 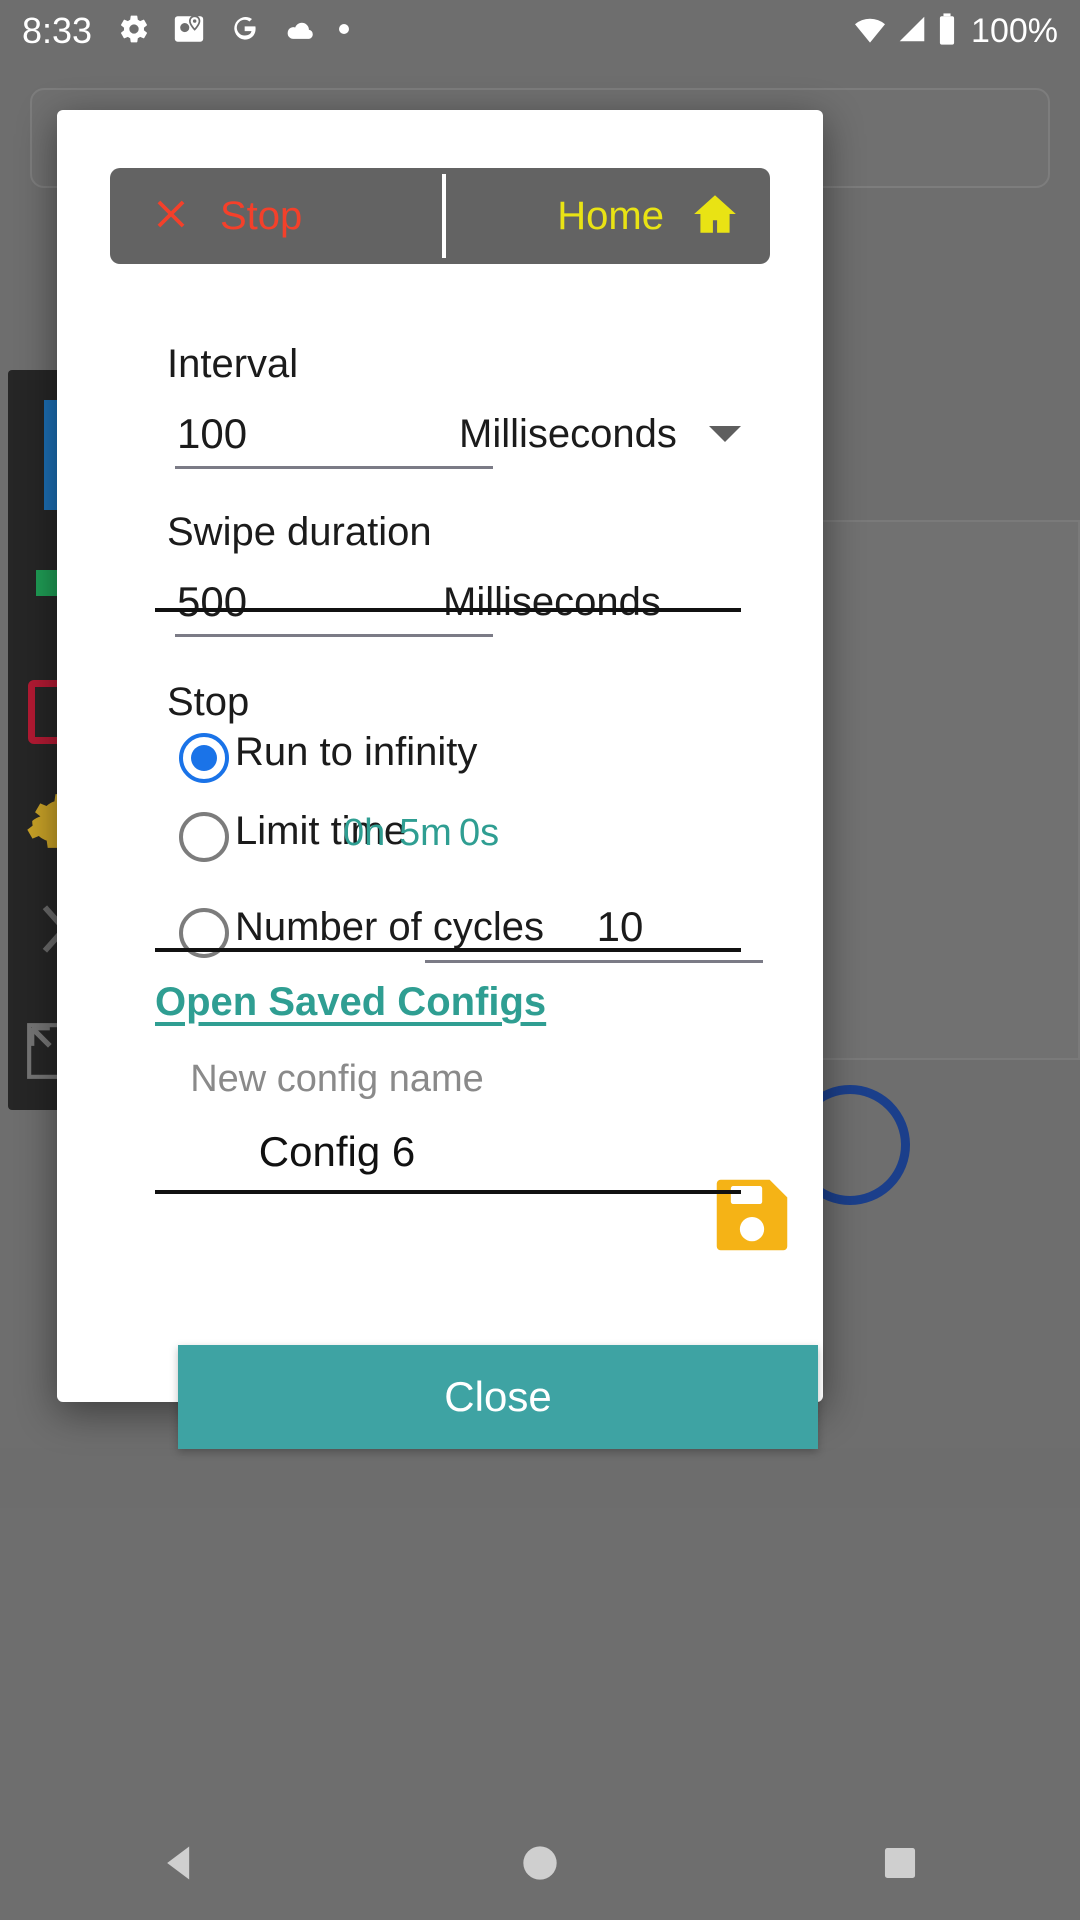 What do you see at coordinates (448, 950) in the screenshot?
I see `divider-above-configs` at bounding box center [448, 950].